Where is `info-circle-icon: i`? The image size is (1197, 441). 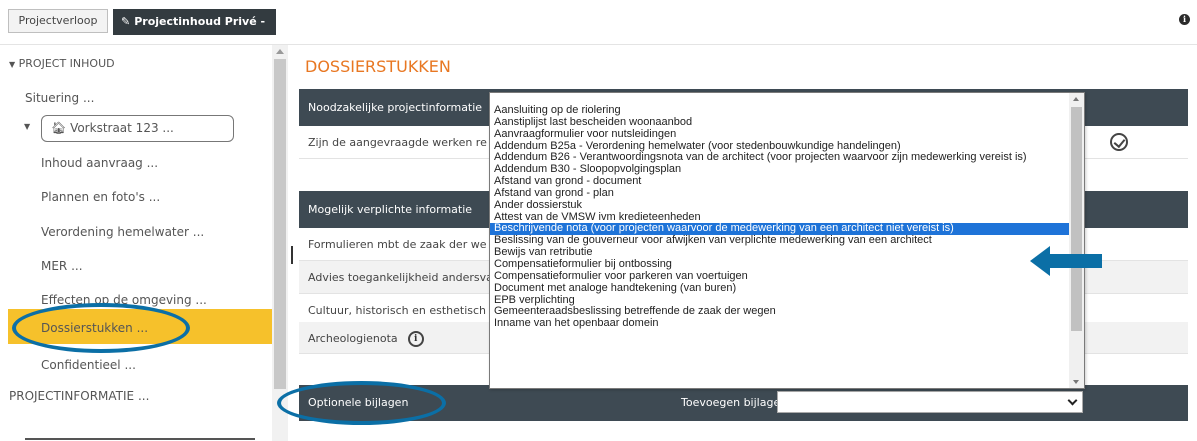 info-circle-icon: i is located at coordinates (415, 339).